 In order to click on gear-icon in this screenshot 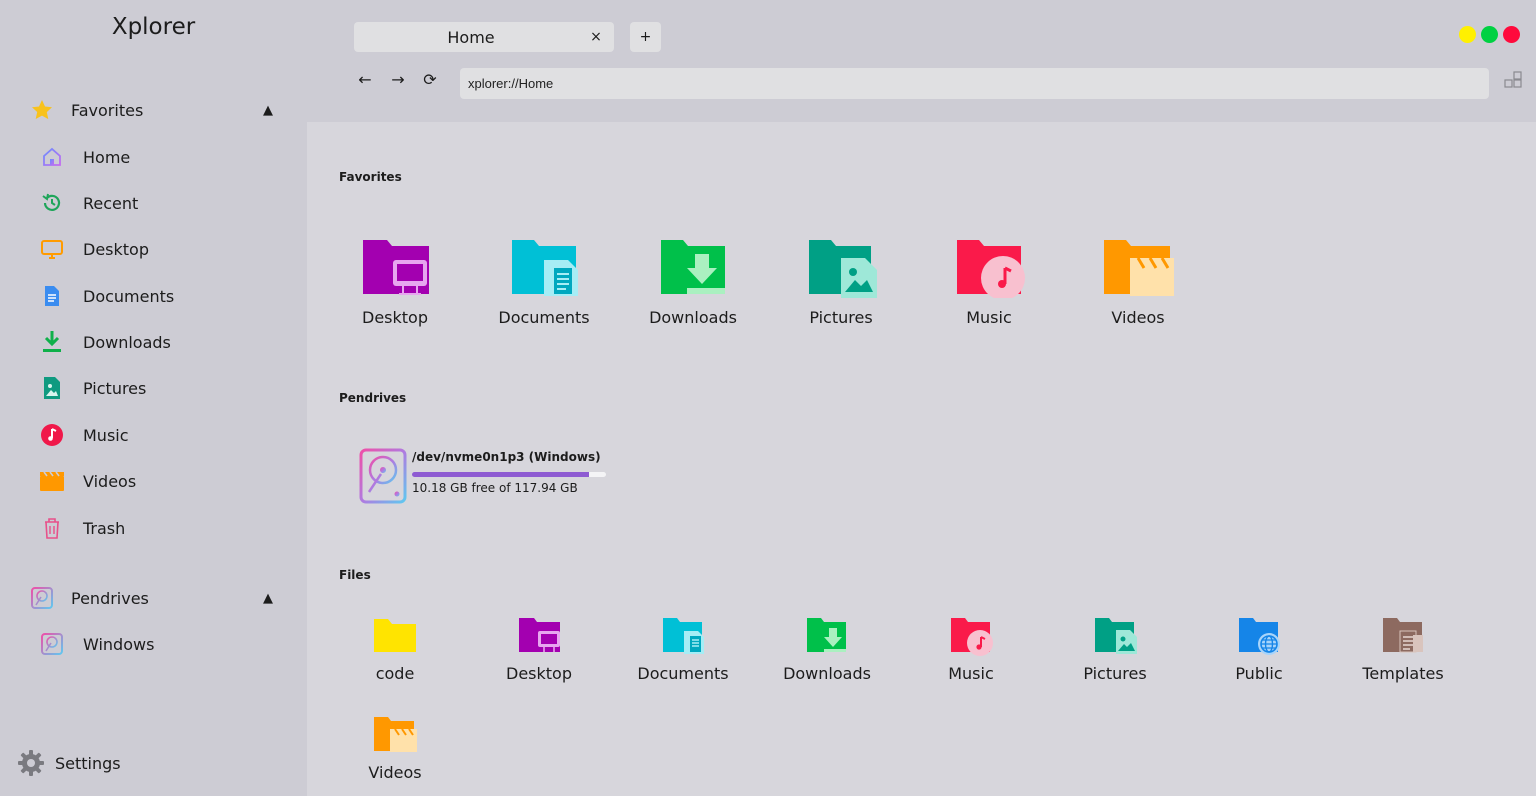, I will do `click(31, 763)`.